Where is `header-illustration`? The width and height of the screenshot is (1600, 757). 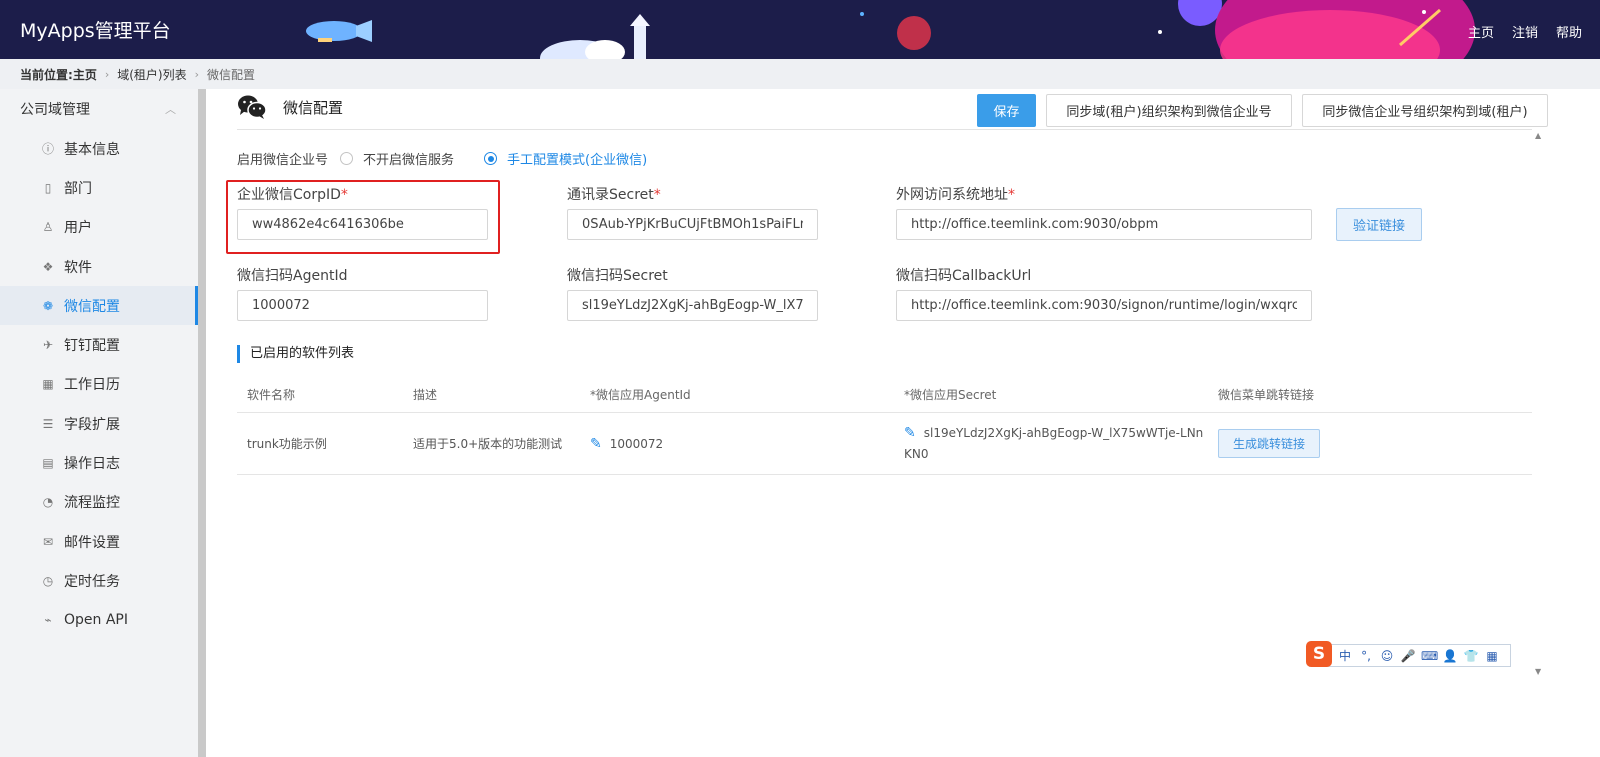
header-illustration is located at coordinates (890, 29).